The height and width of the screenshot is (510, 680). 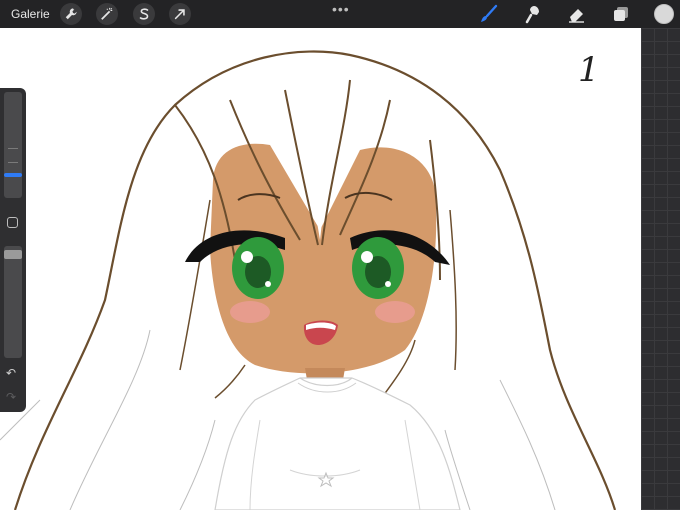 What do you see at coordinates (13, 254) in the screenshot?
I see `opacity-handle` at bounding box center [13, 254].